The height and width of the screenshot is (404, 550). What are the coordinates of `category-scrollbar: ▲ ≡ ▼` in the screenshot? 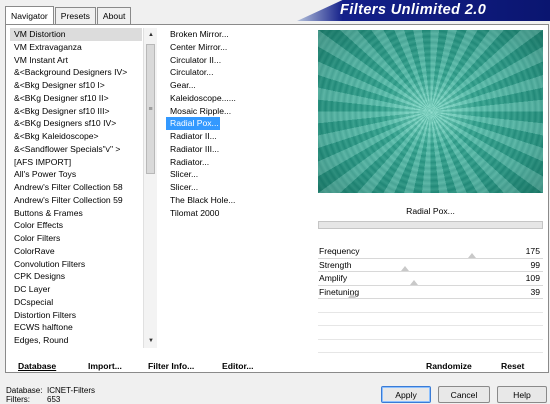 It's located at (150, 188).